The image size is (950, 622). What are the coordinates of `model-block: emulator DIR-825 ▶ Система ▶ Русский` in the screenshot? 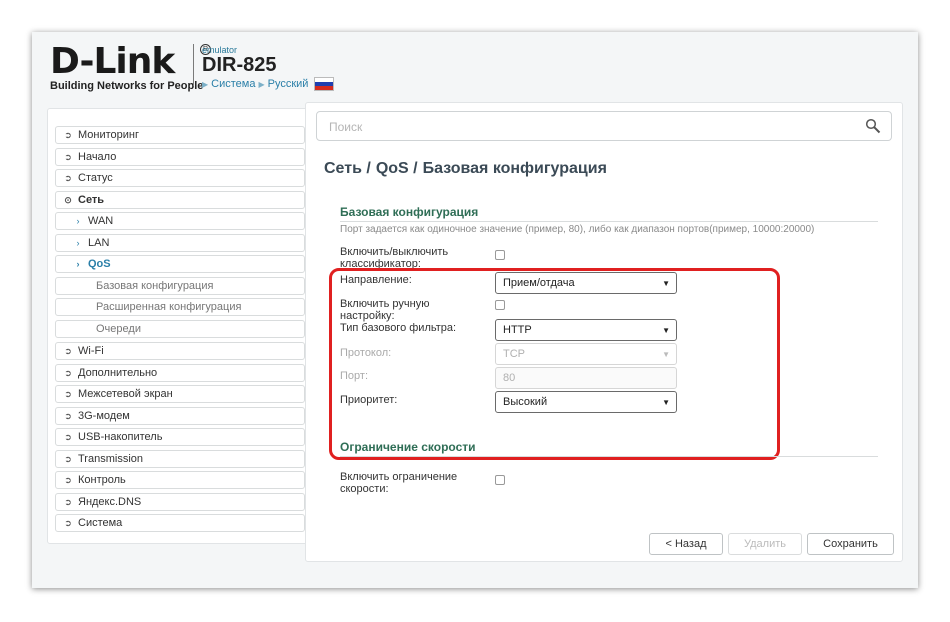 It's located at (268, 68).